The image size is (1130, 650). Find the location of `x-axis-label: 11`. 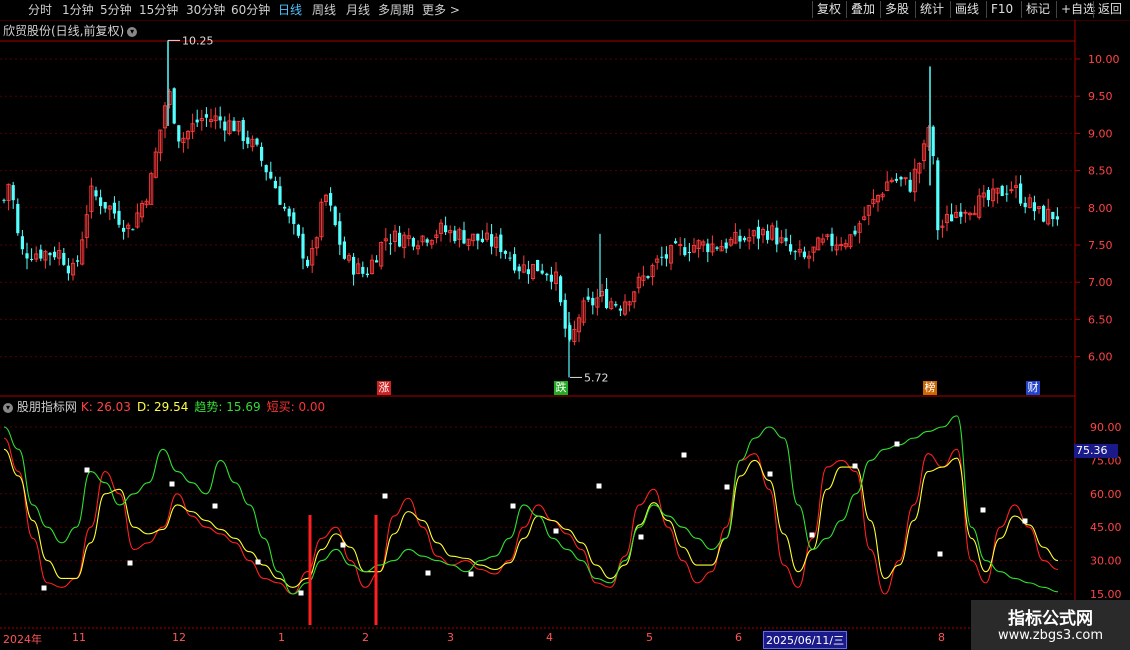

x-axis-label: 11 is located at coordinates (79, 637).